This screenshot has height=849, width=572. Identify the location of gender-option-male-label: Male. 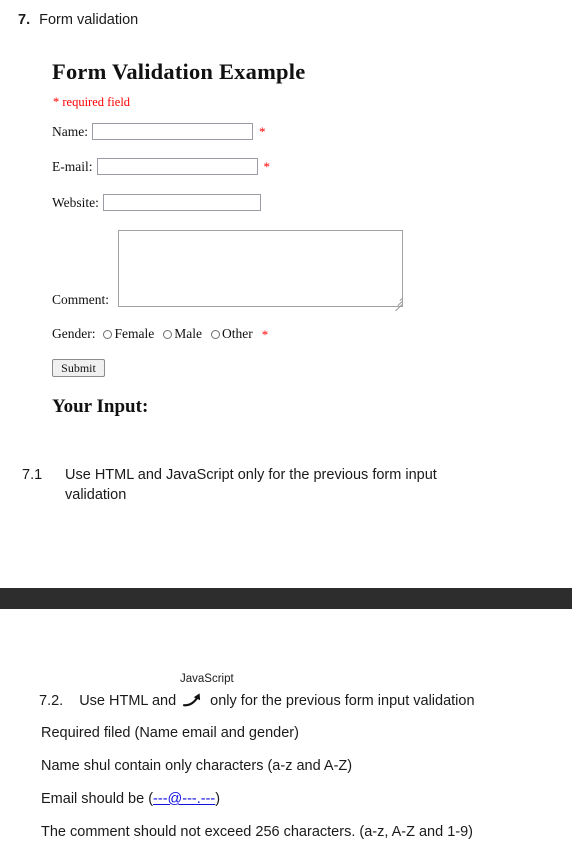
(188, 333).